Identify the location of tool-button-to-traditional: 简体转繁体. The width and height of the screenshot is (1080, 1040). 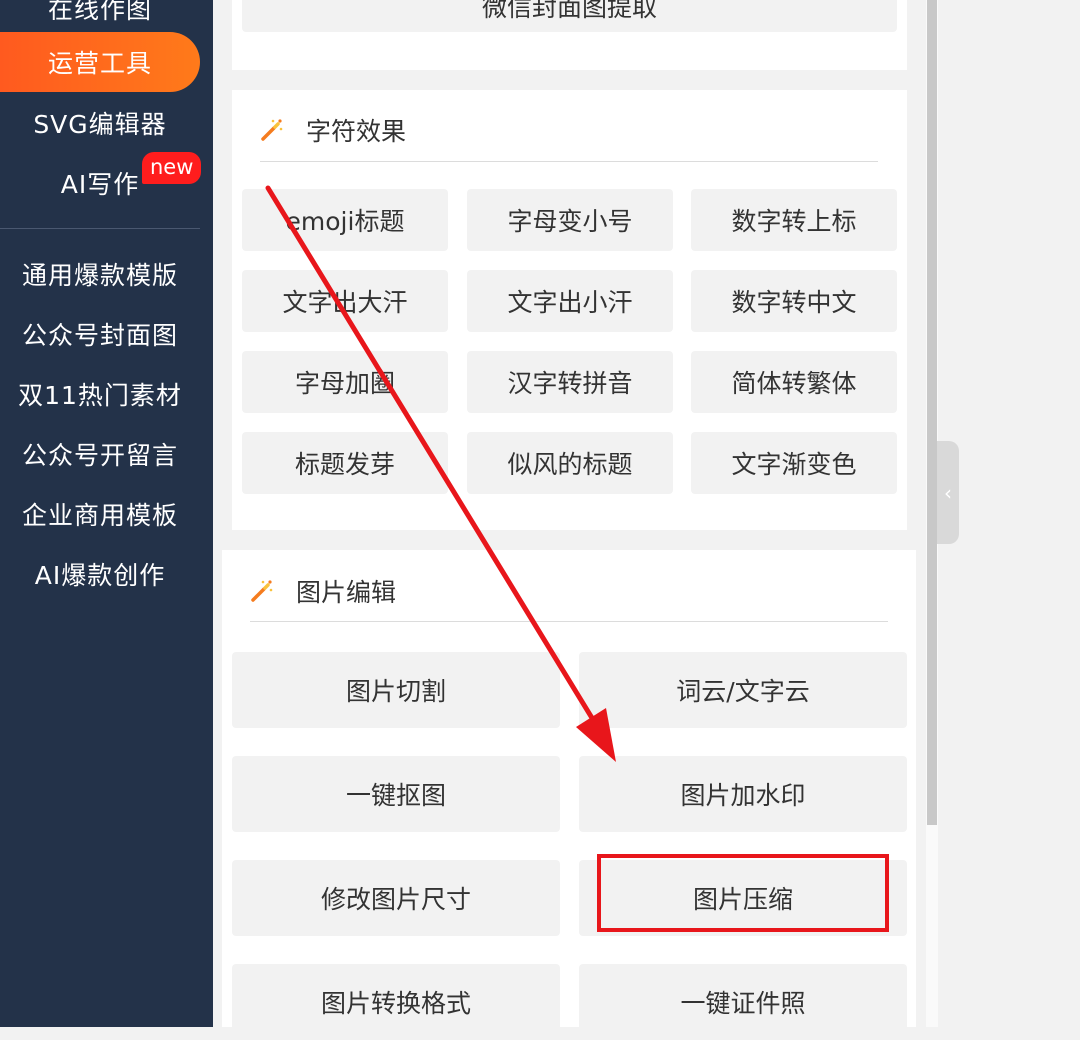
(794, 382).